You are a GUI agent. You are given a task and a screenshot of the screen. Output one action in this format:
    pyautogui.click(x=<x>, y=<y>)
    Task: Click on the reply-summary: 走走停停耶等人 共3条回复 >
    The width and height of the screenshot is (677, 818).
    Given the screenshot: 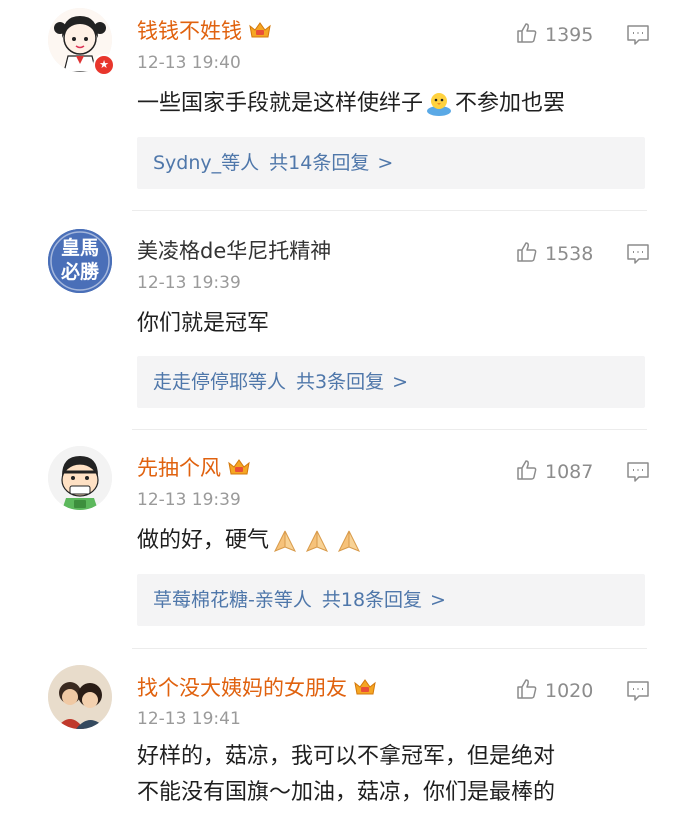 What is the action you would take?
    pyautogui.click(x=391, y=382)
    